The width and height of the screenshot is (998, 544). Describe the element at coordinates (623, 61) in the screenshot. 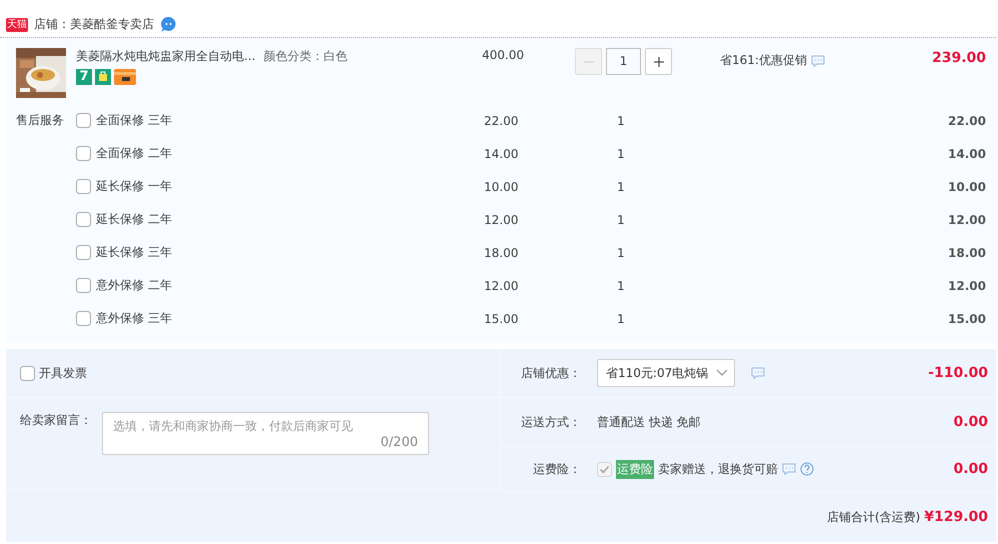

I see `quantity-field: 1` at that location.